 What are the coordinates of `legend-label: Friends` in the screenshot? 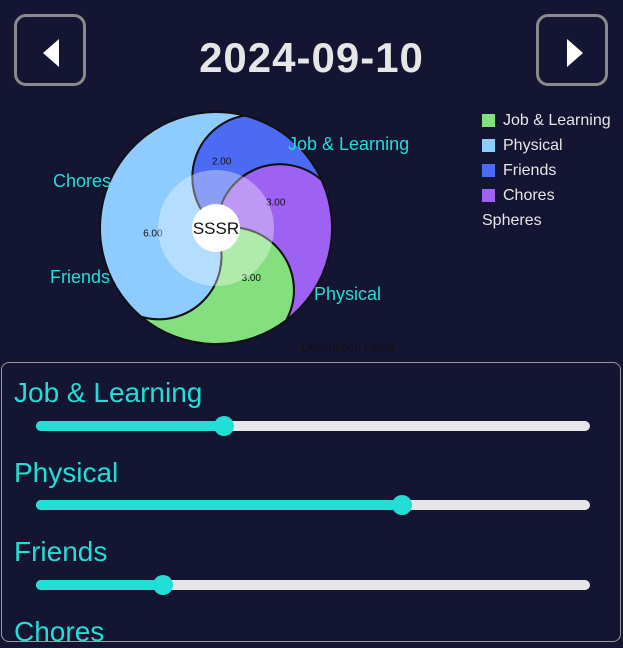 It's located at (530, 170).